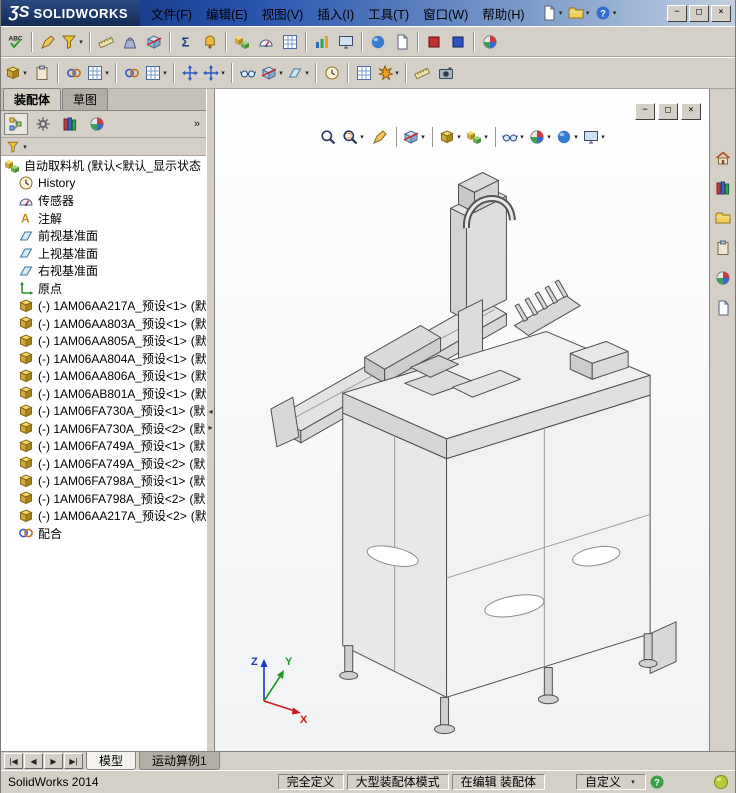 Image resolution: width=736 pixels, height=793 pixels. I want to click on curvature-button, so click(378, 42).